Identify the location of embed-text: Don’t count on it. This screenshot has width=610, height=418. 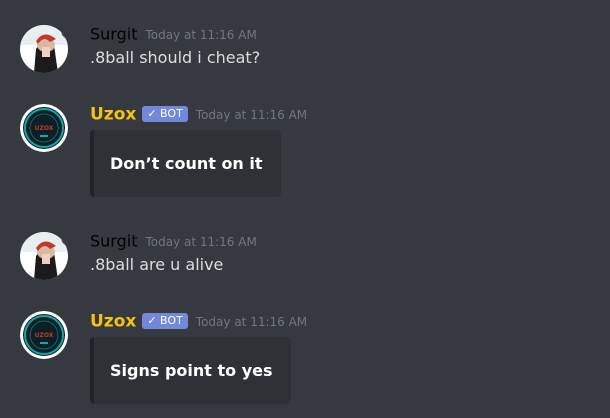
(186, 163).